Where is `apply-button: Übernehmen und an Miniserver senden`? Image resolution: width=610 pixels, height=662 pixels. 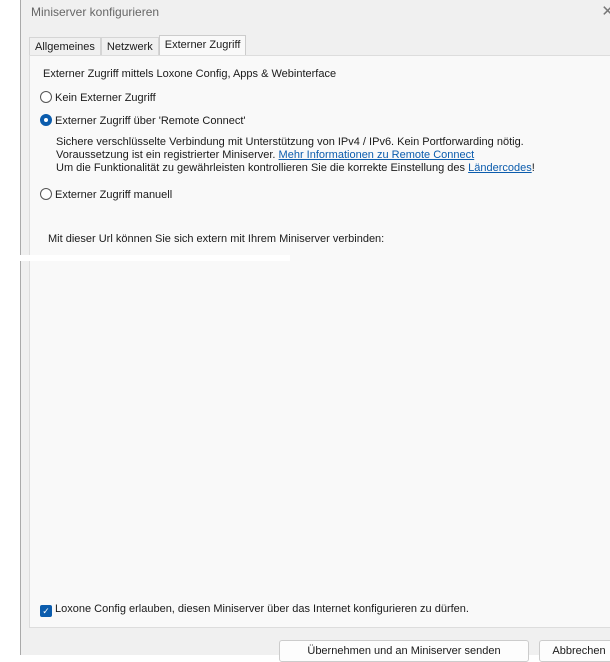 apply-button: Übernehmen und an Miniserver senden is located at coordinates (404, 651).